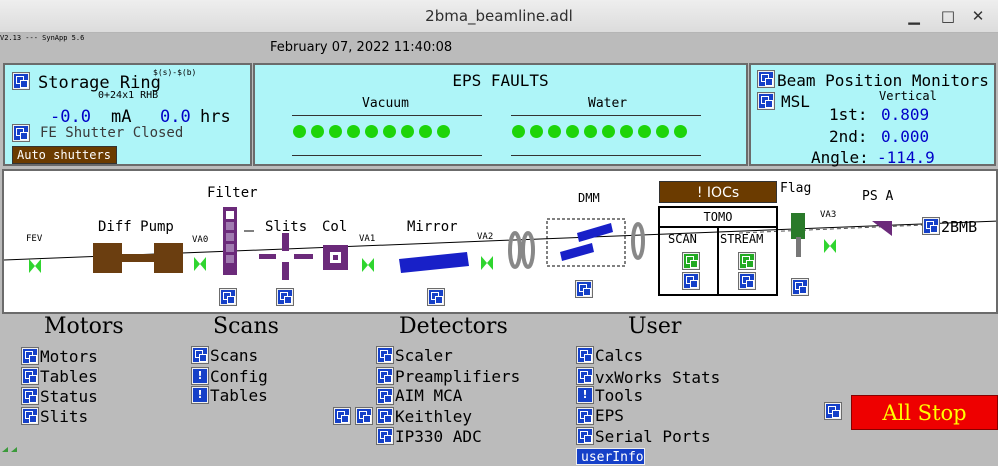 The image size is (998, 466). What do you see at coordinates (528, 250) in the screenshot?
I see `bellows-1b` at bounding box center [528, 250].